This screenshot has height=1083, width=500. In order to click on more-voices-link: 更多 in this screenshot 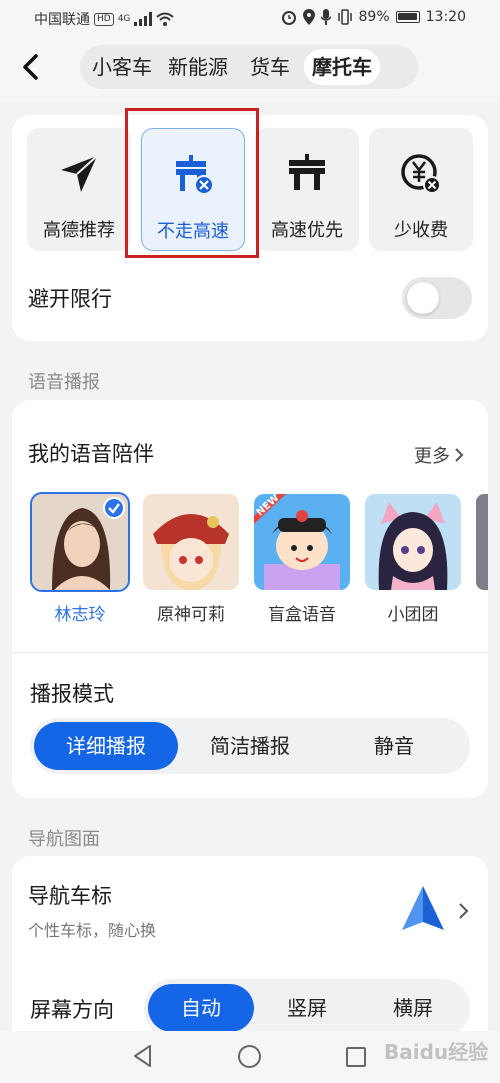, I will do `click(439, 455)`.